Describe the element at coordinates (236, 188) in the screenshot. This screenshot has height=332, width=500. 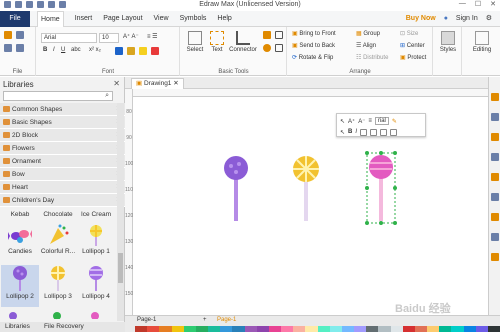
I see `lollipop-purple-shape` at that location.